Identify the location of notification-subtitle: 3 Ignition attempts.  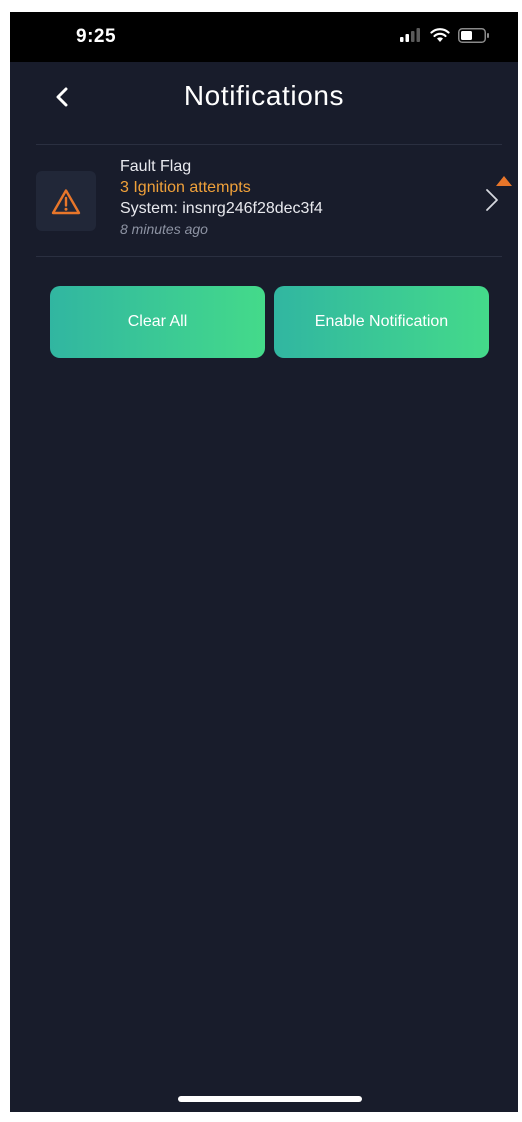
(185, 187).